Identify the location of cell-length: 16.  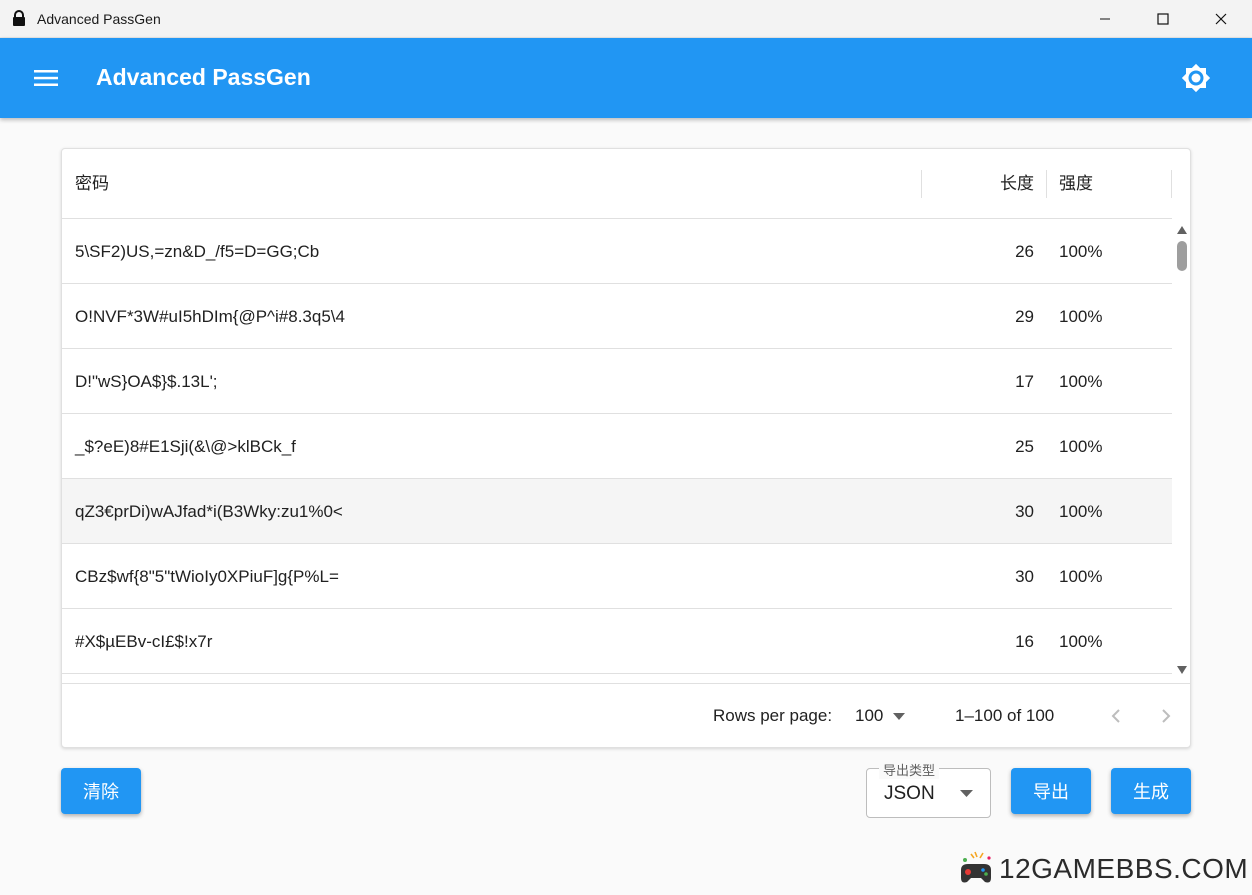
(1024, 641).